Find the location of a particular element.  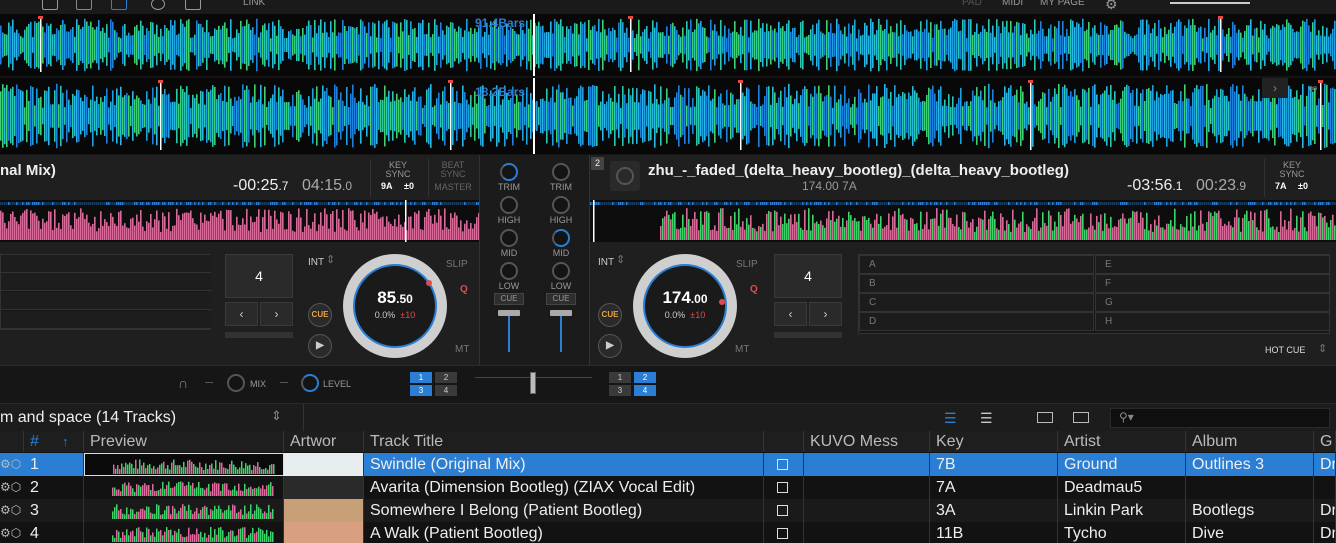

col-header-number: # ↑ is located at coordinates (54, 441).